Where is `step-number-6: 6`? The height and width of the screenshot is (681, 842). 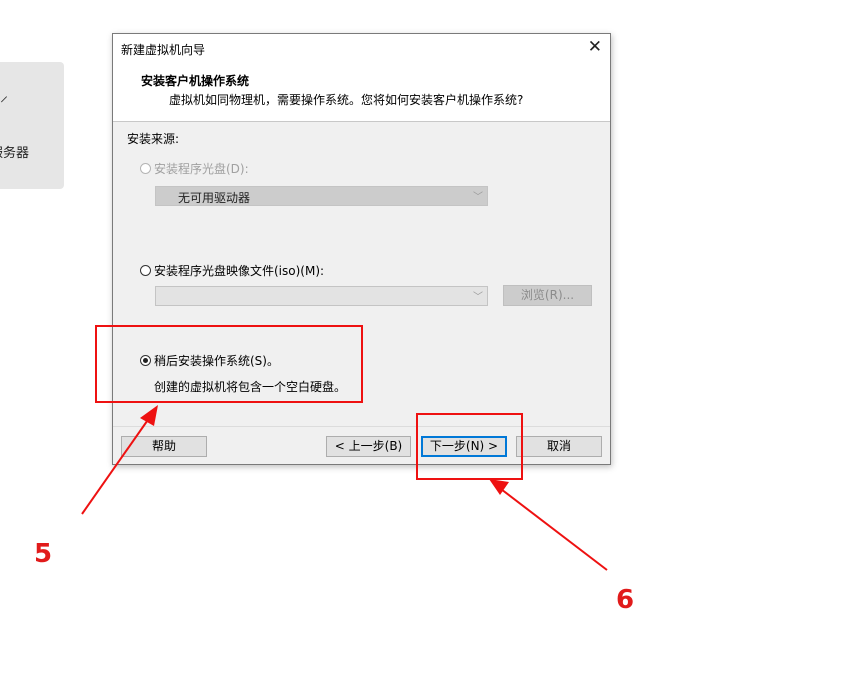
step-number-6: 6 is located at coordinates (625, 600).